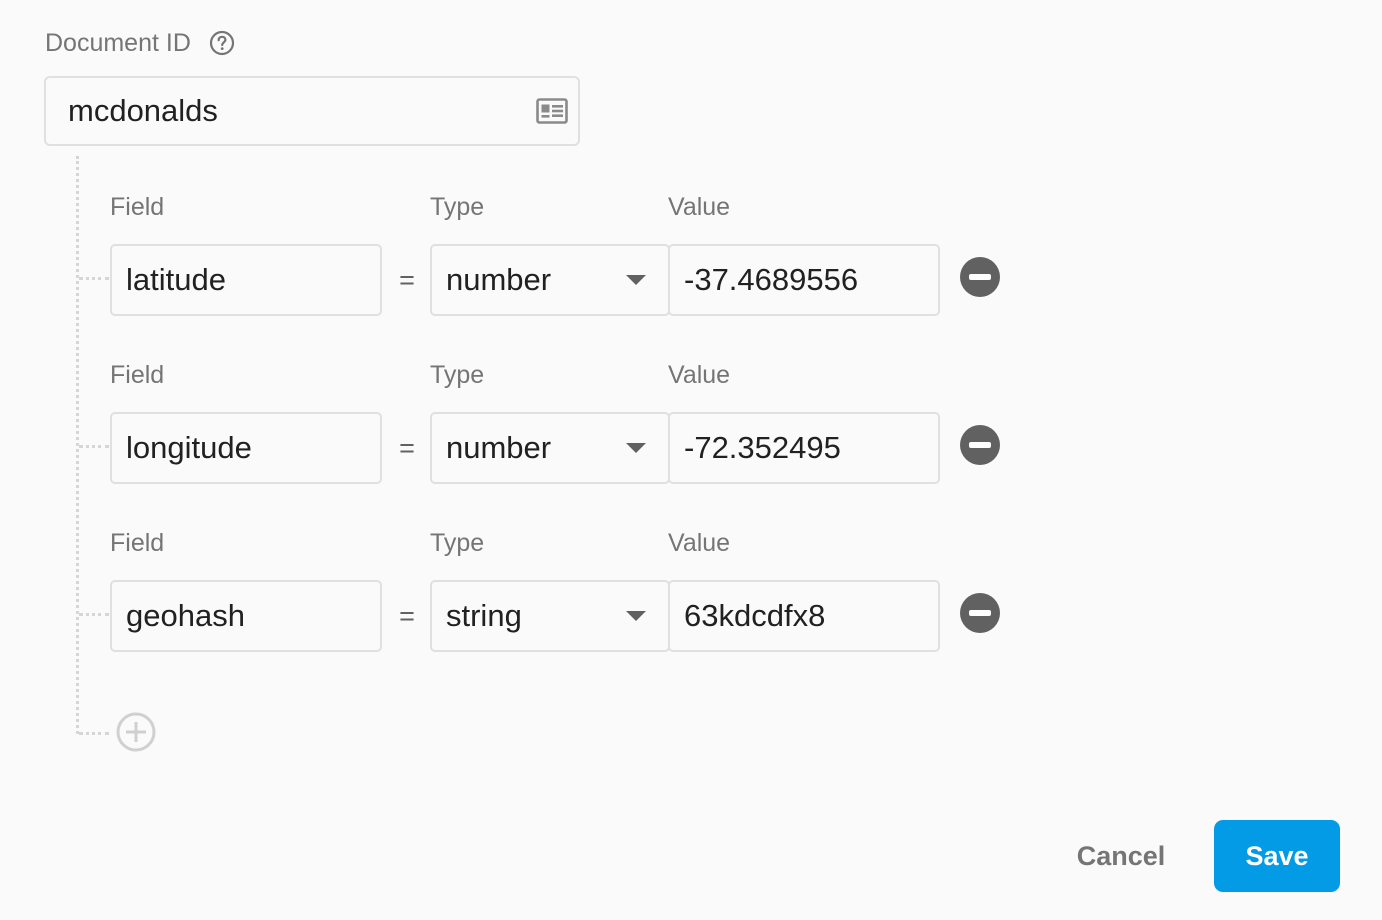 The height and width of the screenshot is (920, 1382). What do you see at coordinates (189, 447) in the screenshot?
I see `field-name-value: longitude` at bounding box center [189, 447].